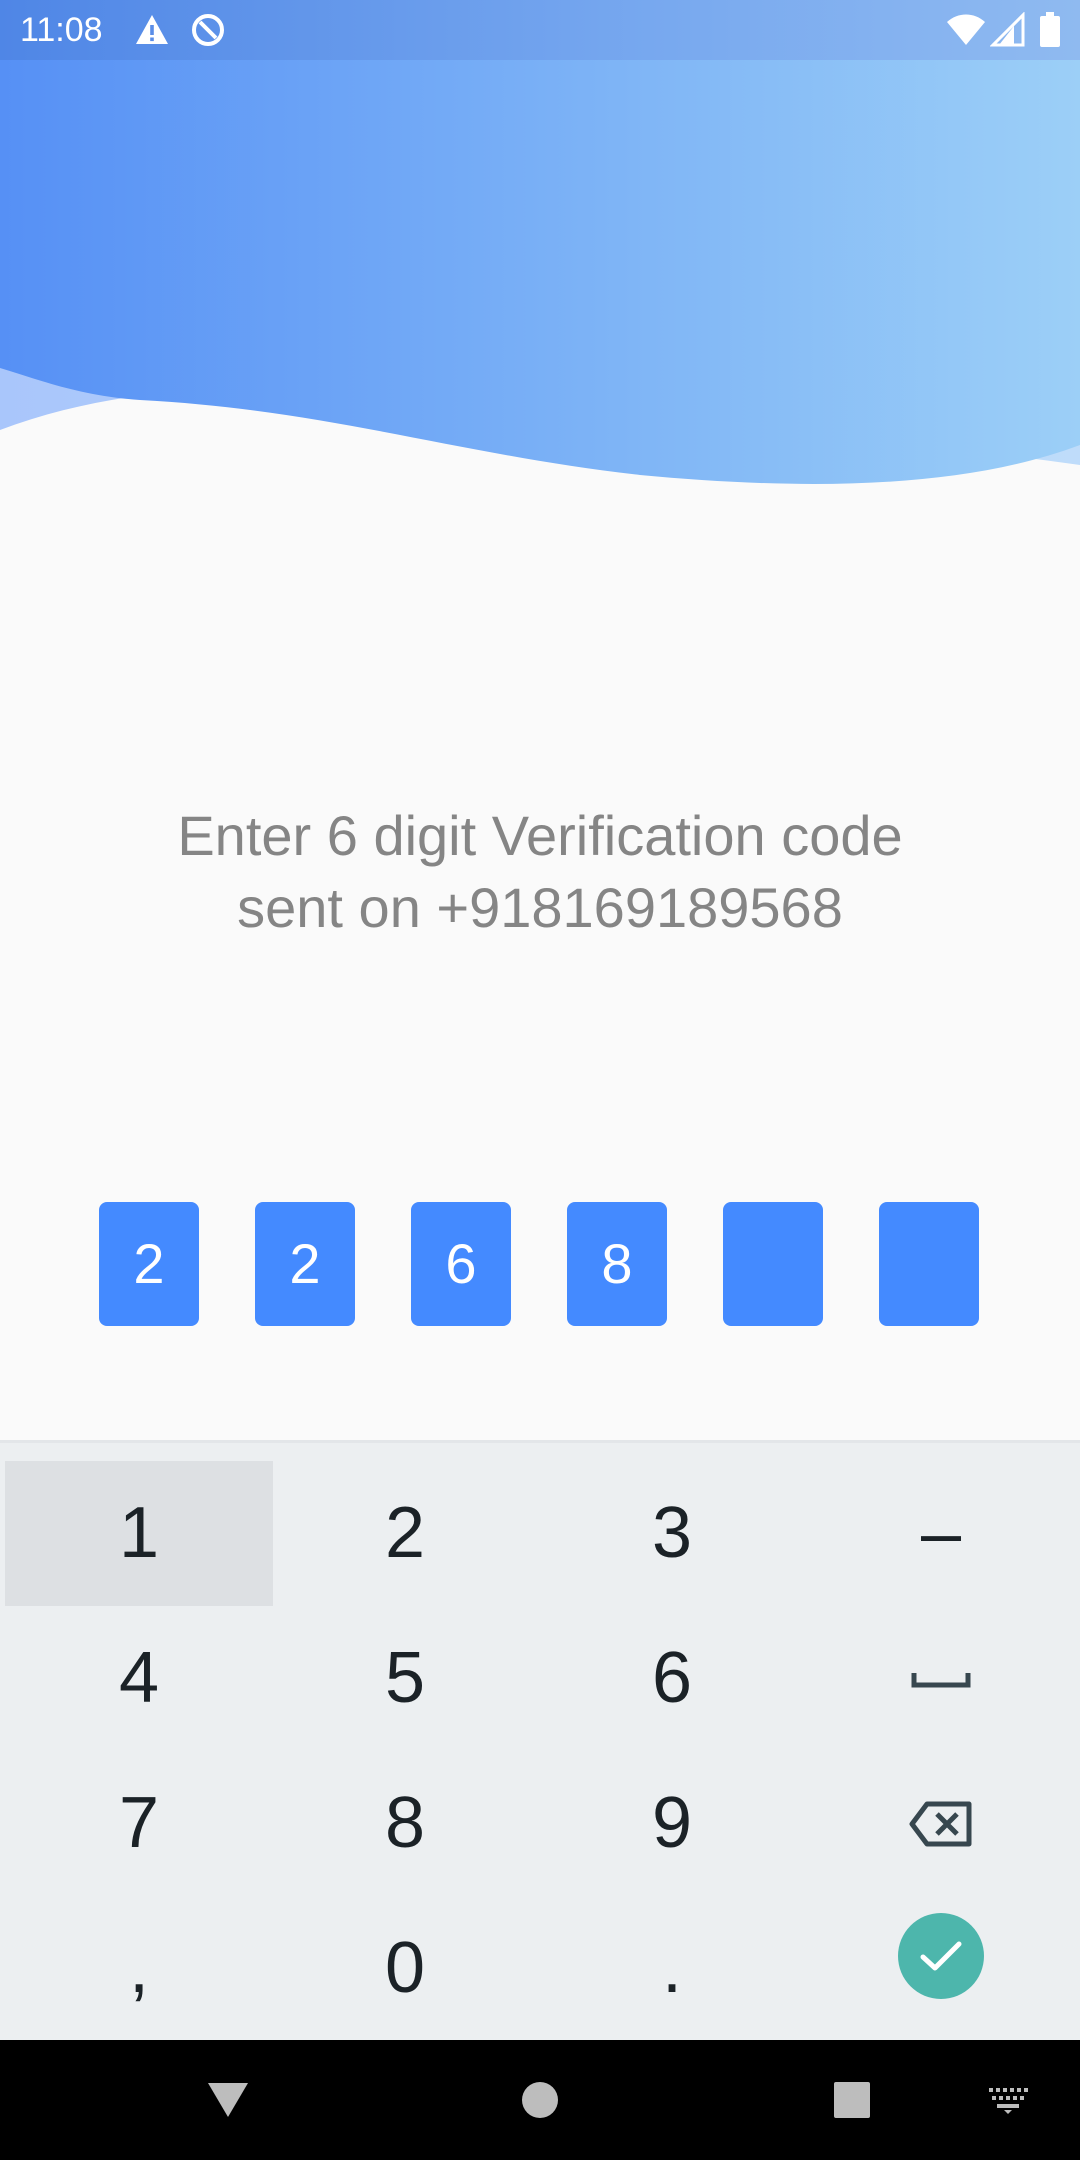 This screenshot has height=2160, width=1080. I want to click on key-backspace, so click(941, 1823).